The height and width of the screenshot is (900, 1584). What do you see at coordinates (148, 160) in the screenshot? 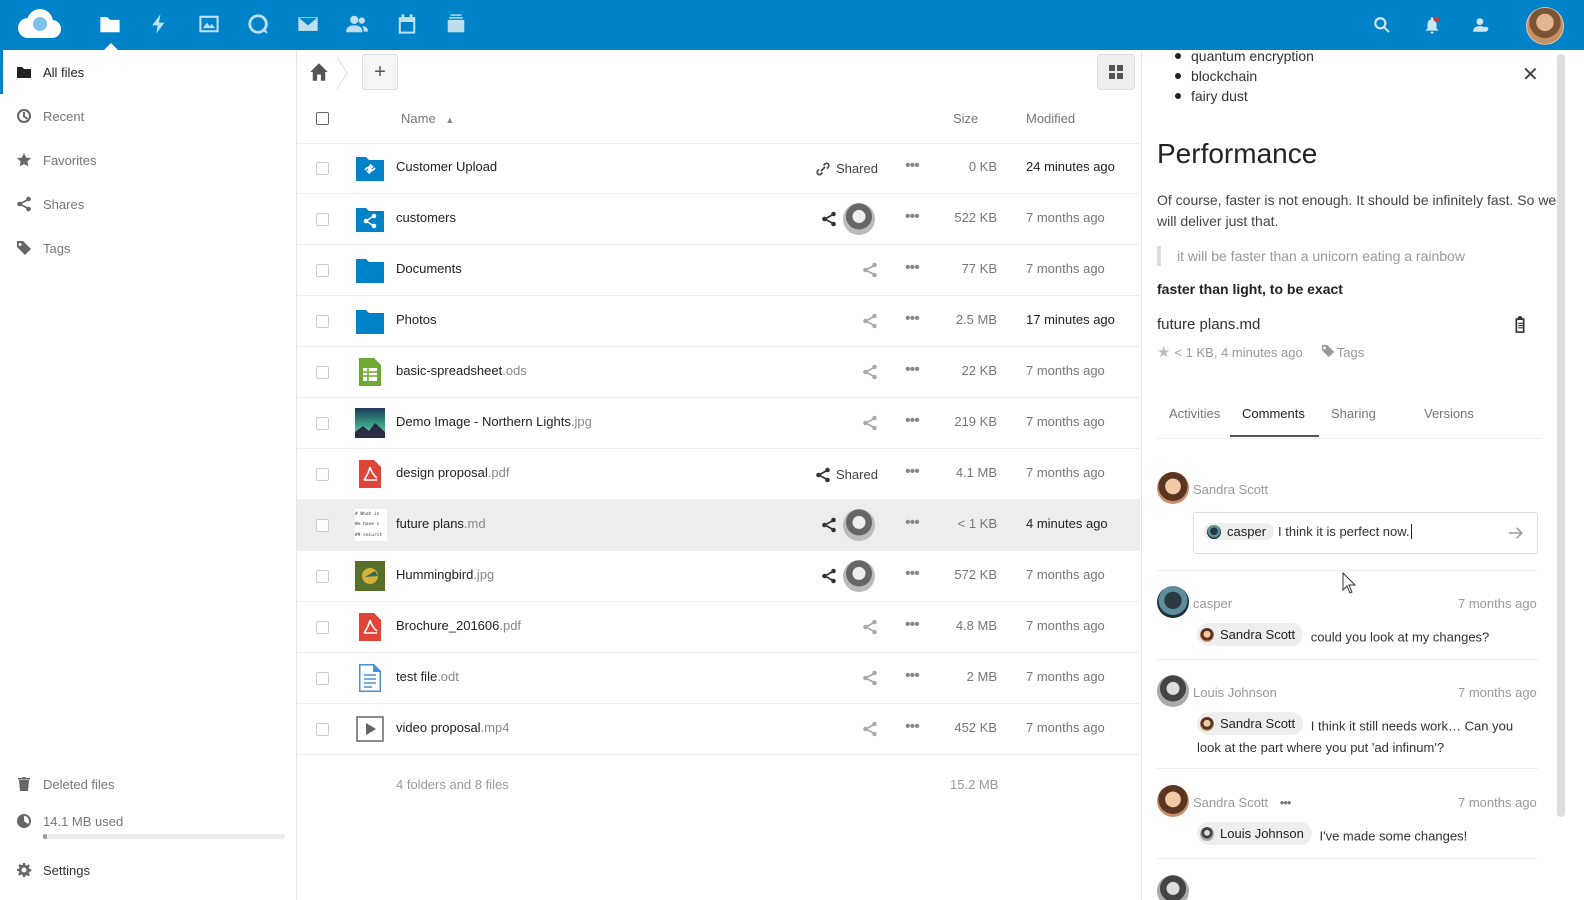
I see `nav-favorites: Favorites` at bounding box center [148, 160].